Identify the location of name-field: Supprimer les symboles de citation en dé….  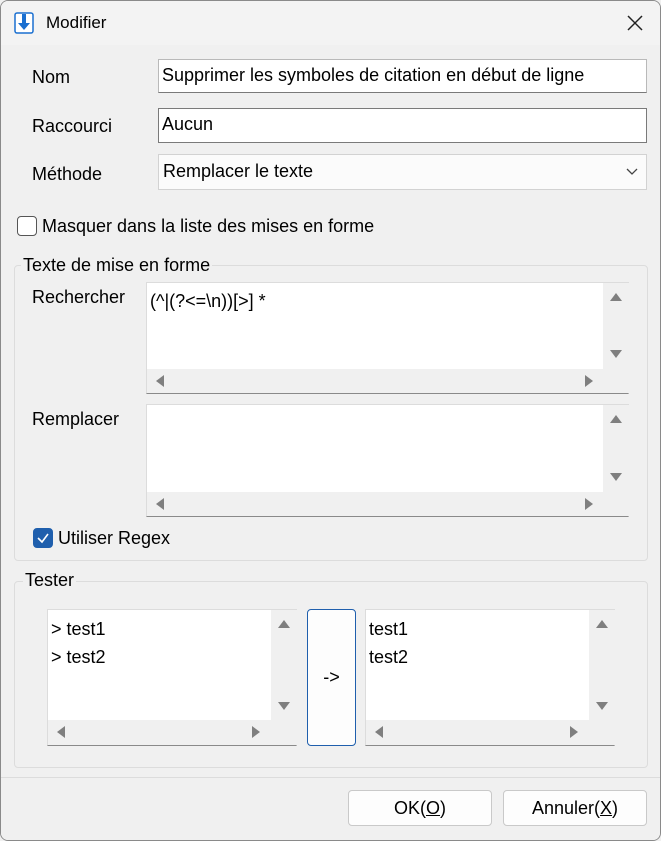
(402, 76).